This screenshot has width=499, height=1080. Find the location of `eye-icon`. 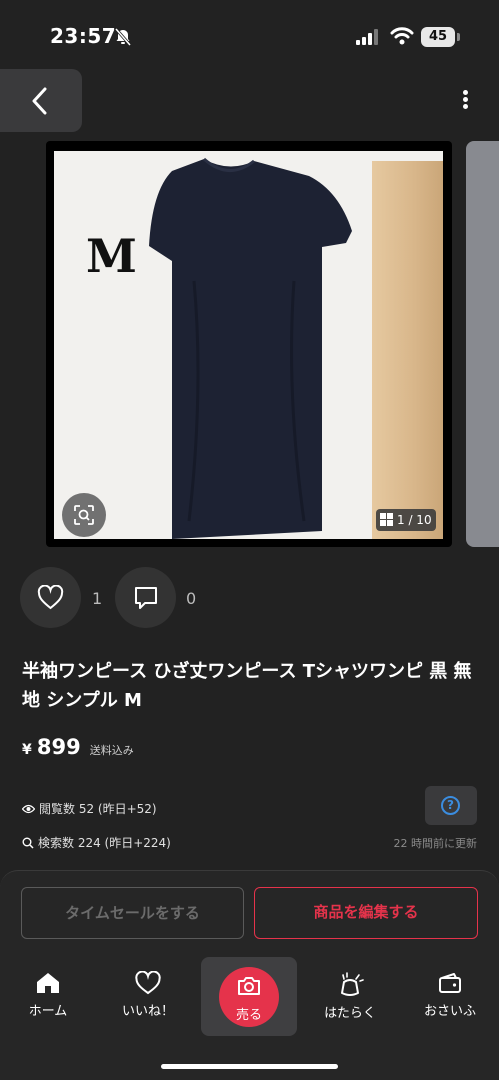

eye-icon is located at coordinates (28, 808).